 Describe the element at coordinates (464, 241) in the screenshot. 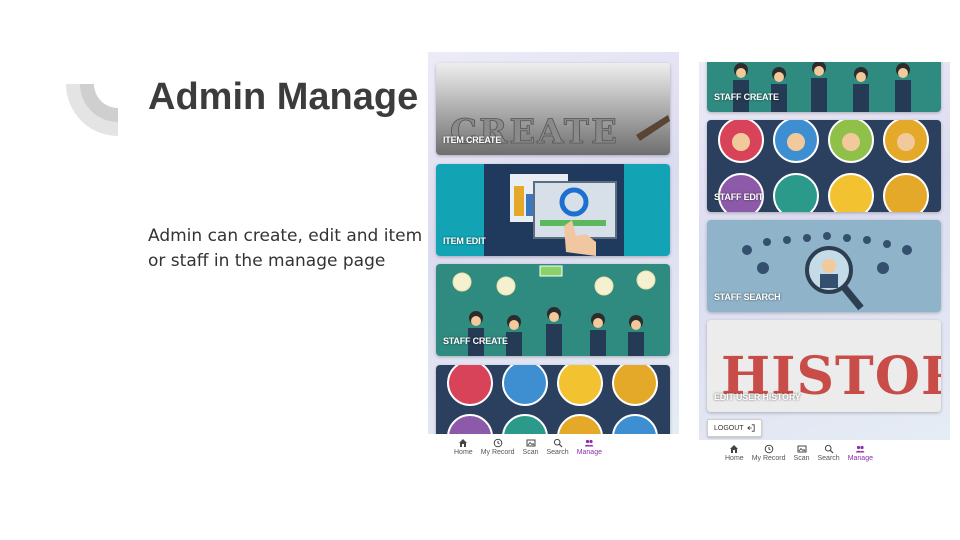

I see `card-label: ITEM EDIT` at that location.